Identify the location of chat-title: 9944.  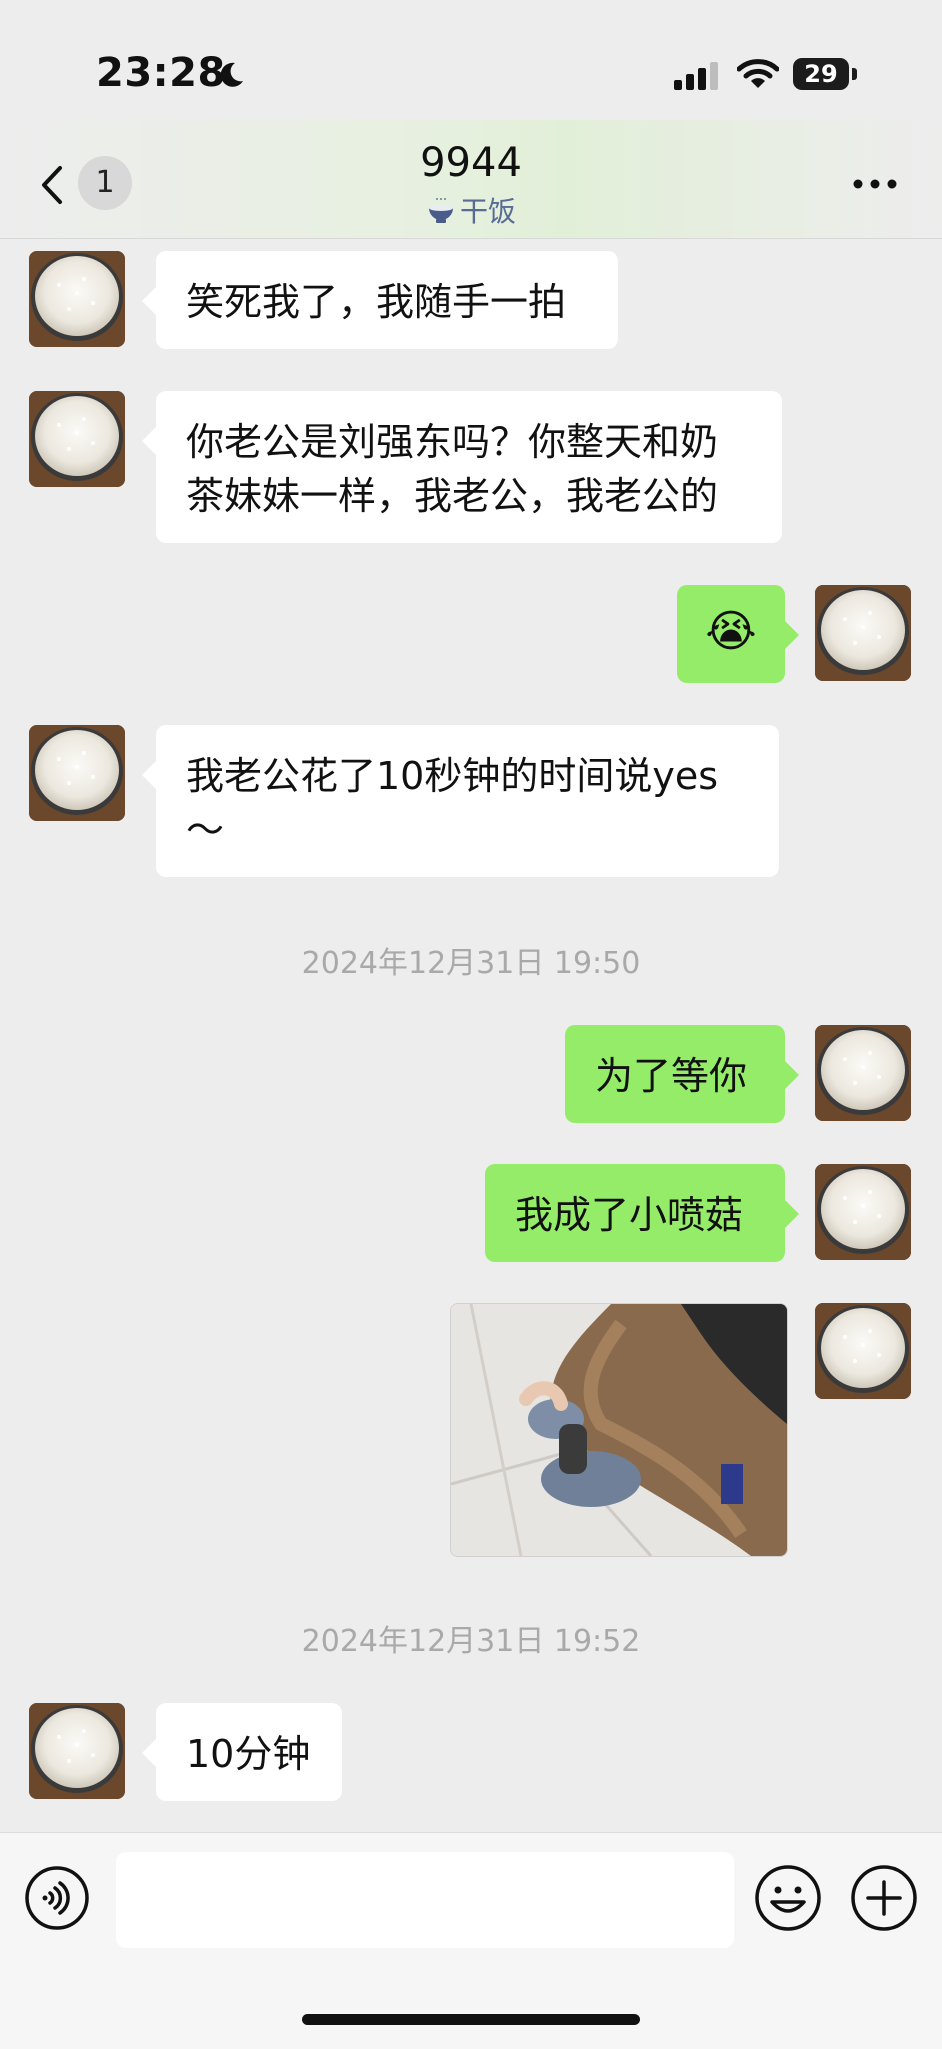
(471, 163).